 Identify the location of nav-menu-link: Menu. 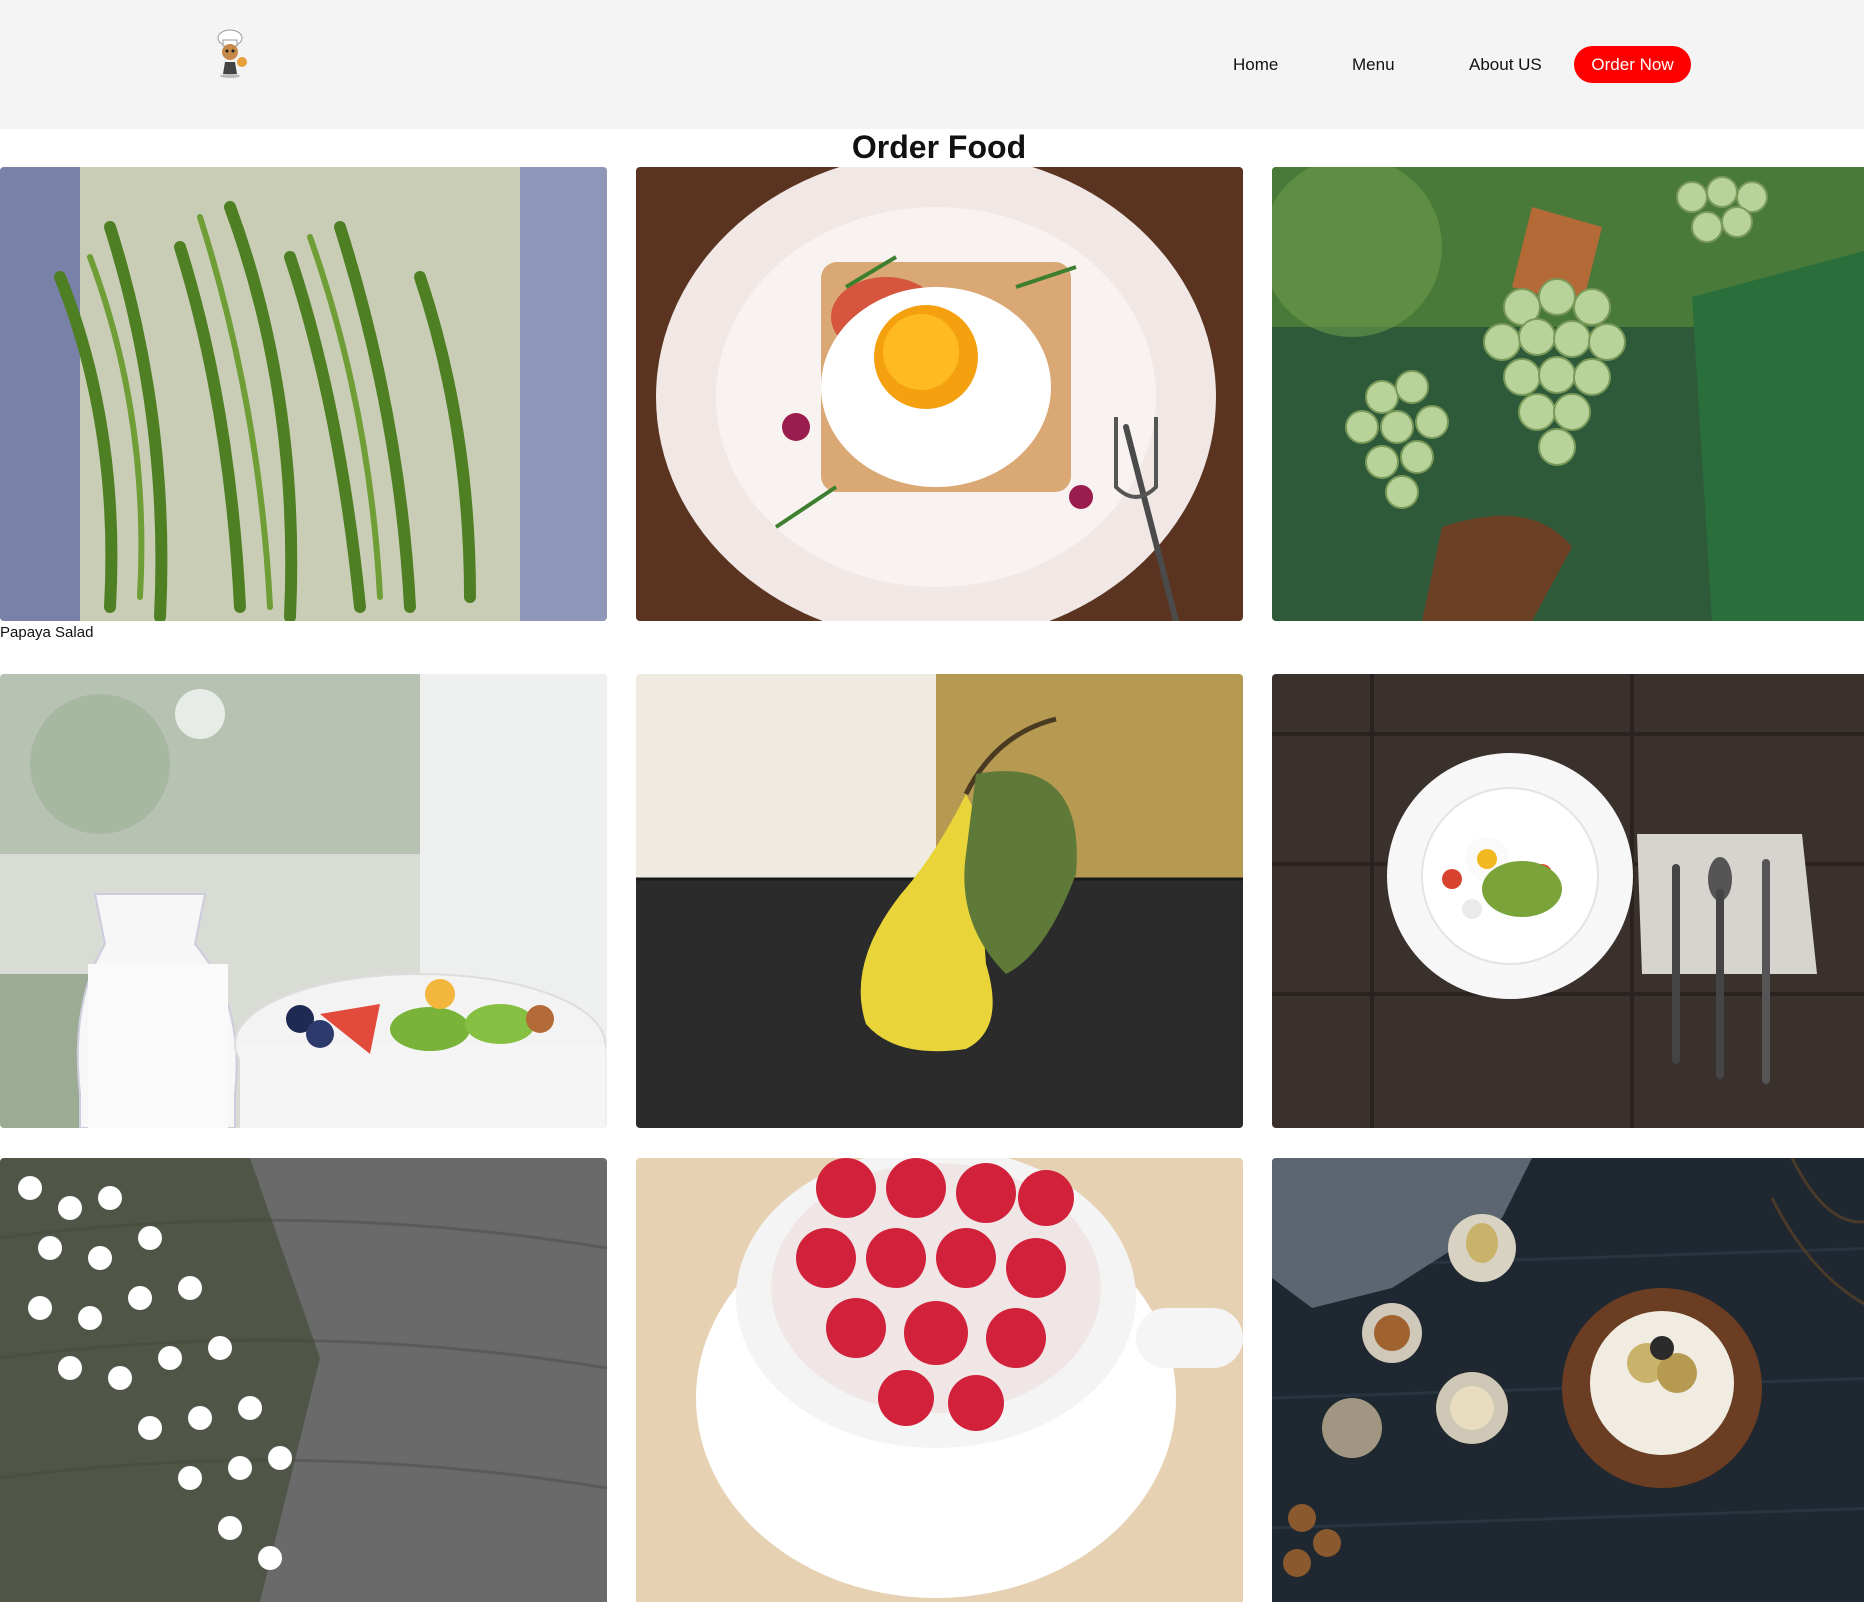
(1373, 64).